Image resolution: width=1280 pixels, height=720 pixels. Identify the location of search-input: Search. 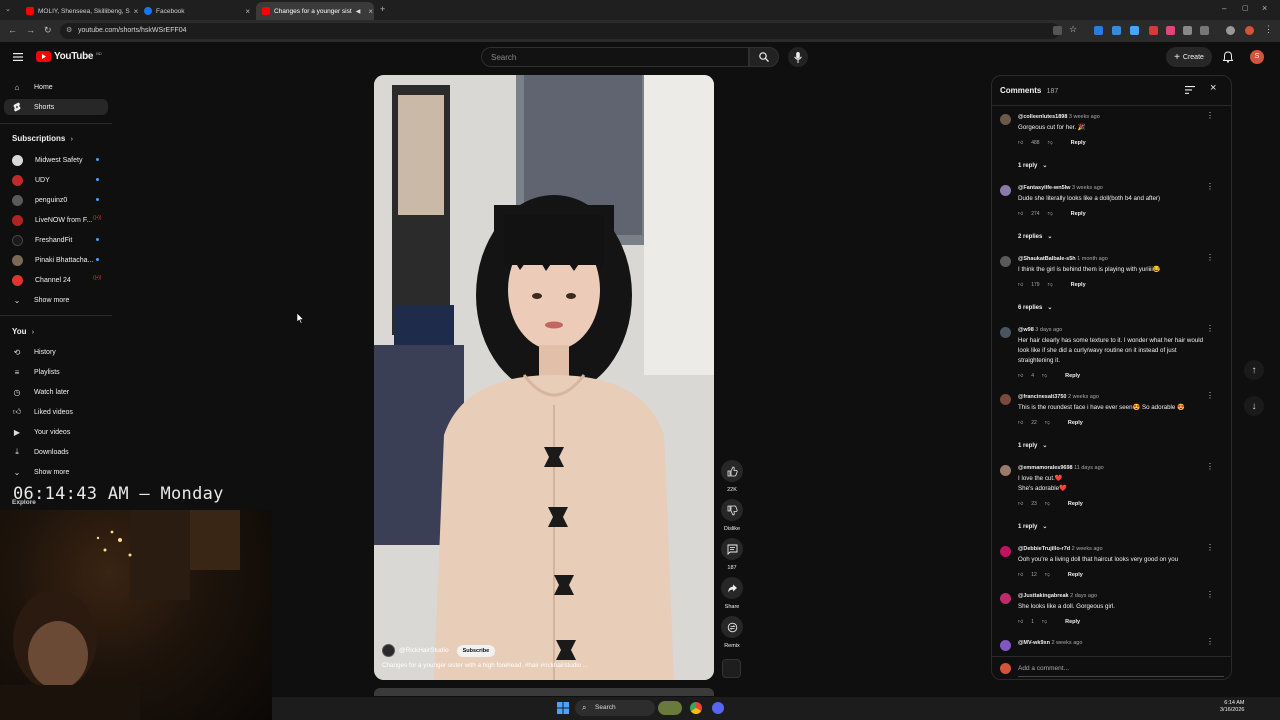
(615, 57).